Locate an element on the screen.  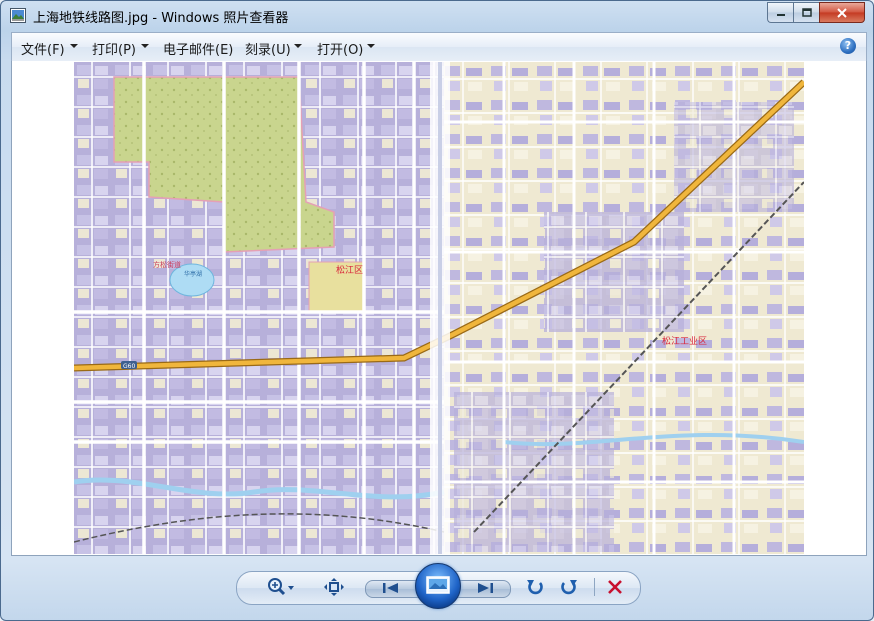
maximize-icon is located at coordinates (806, 12).